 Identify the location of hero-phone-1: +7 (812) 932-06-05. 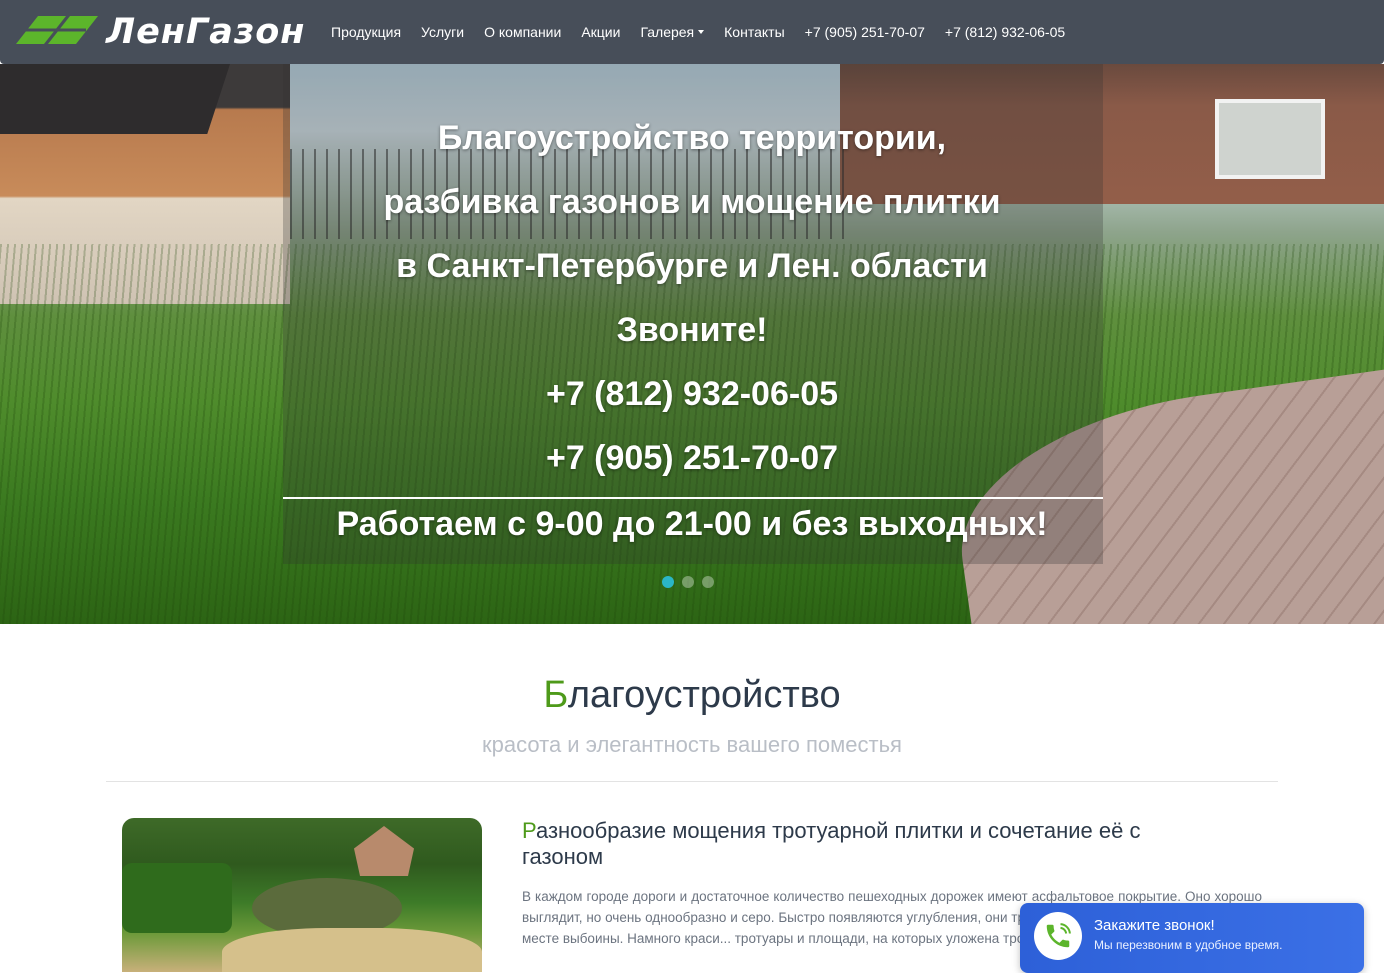
(692, 394).